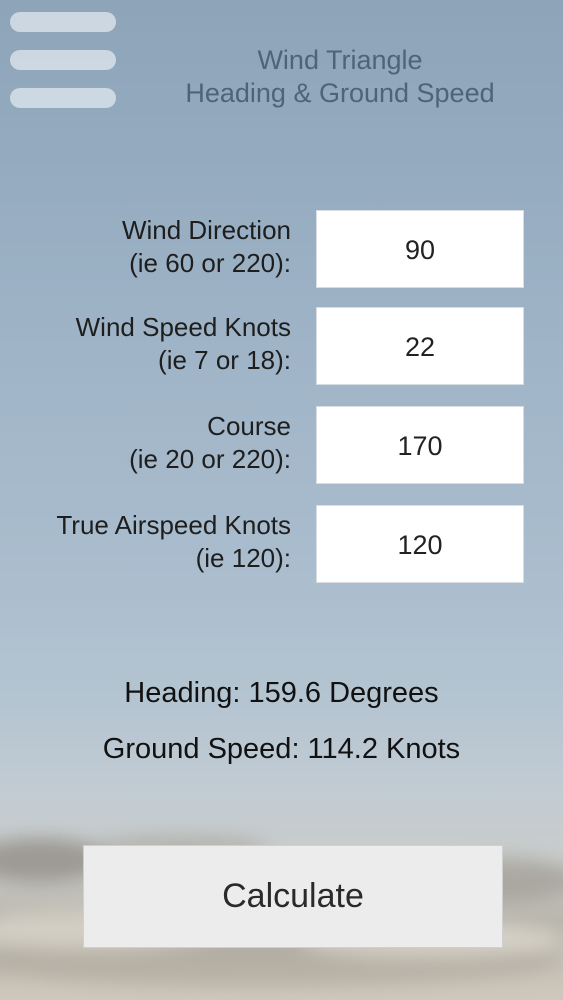  Describe the element at coordinates (281, 693) in the screenshot. I see `heading-result: Heading: 159.6 Degrees` at that location.